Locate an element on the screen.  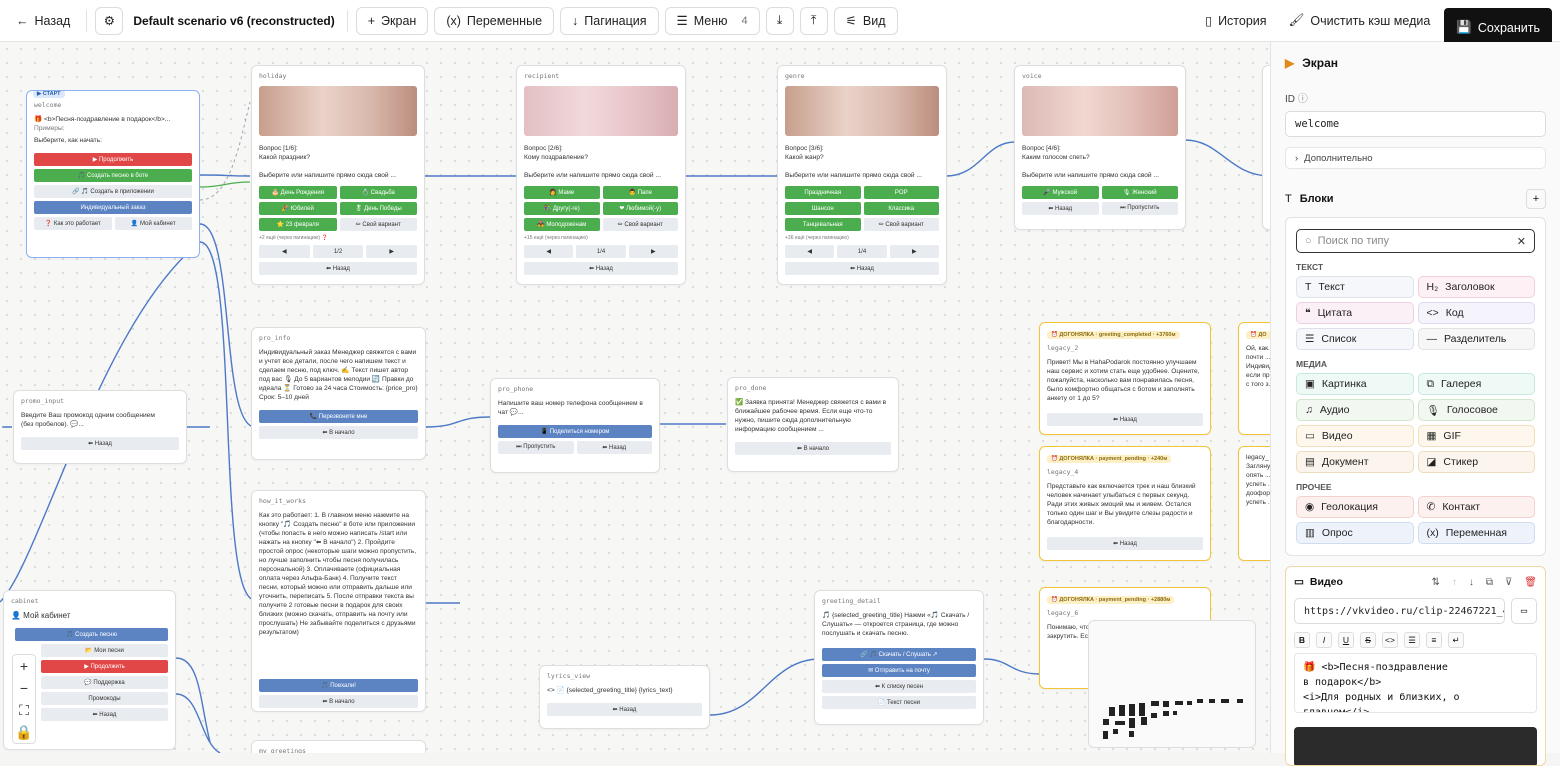
undo-button: ↵ is located at coordinates (1456, 640).